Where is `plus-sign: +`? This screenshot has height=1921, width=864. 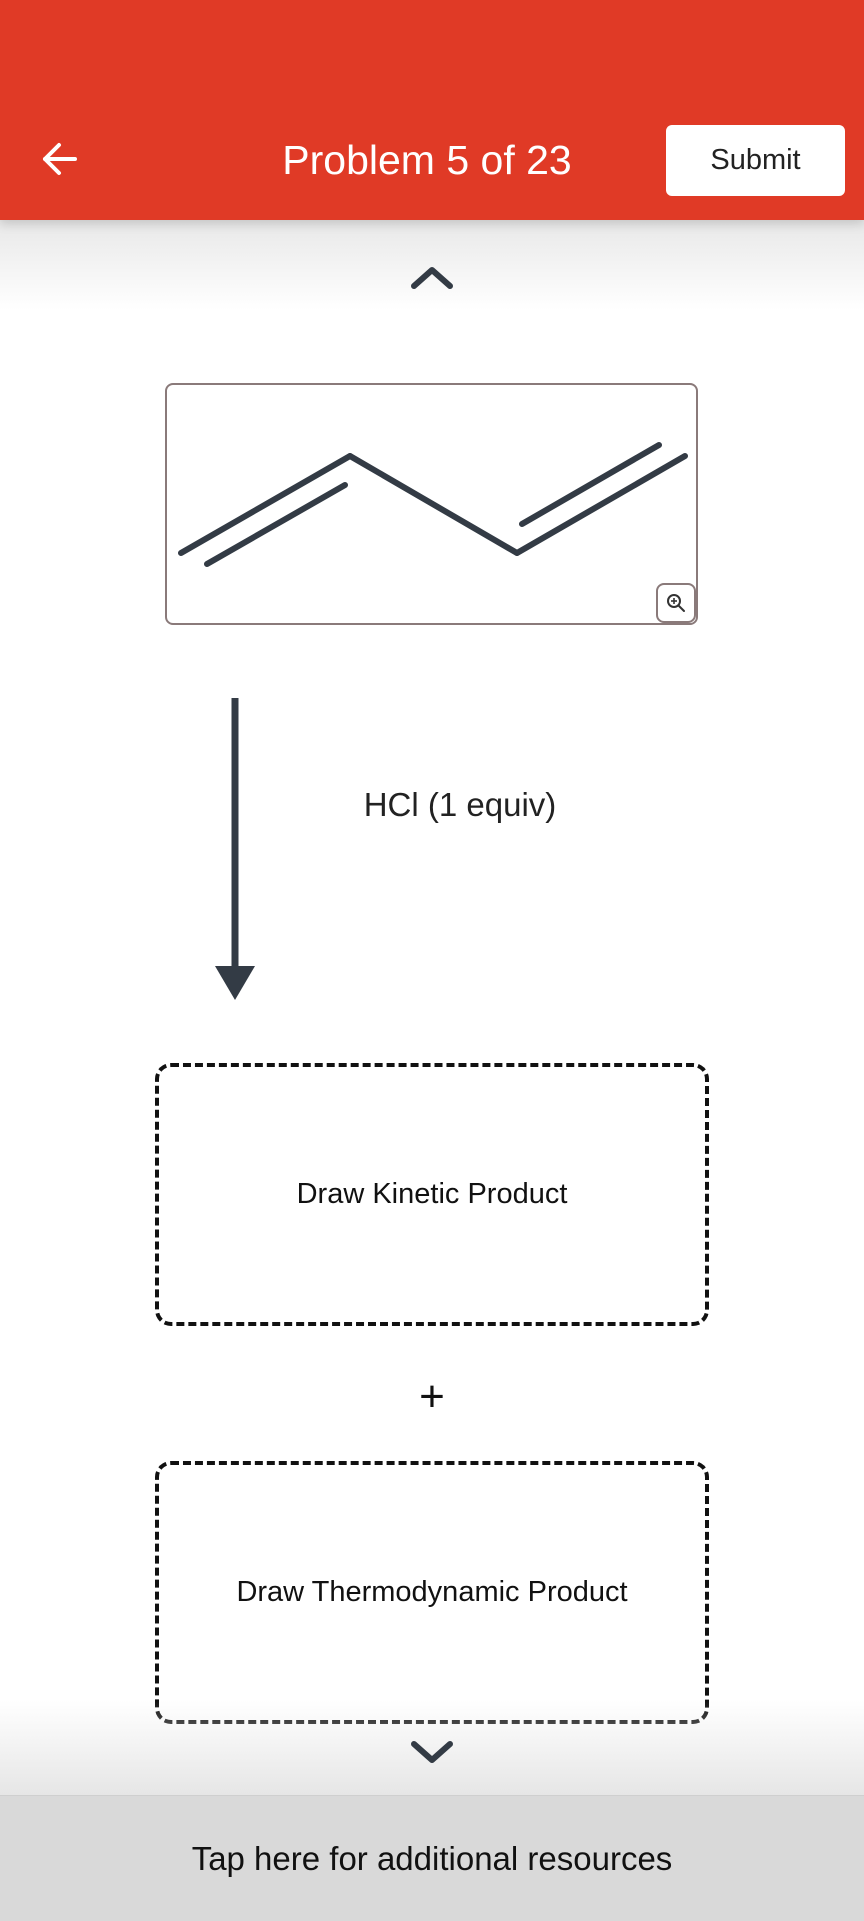 plus-sign: + is located at coordinates (432, 1396).